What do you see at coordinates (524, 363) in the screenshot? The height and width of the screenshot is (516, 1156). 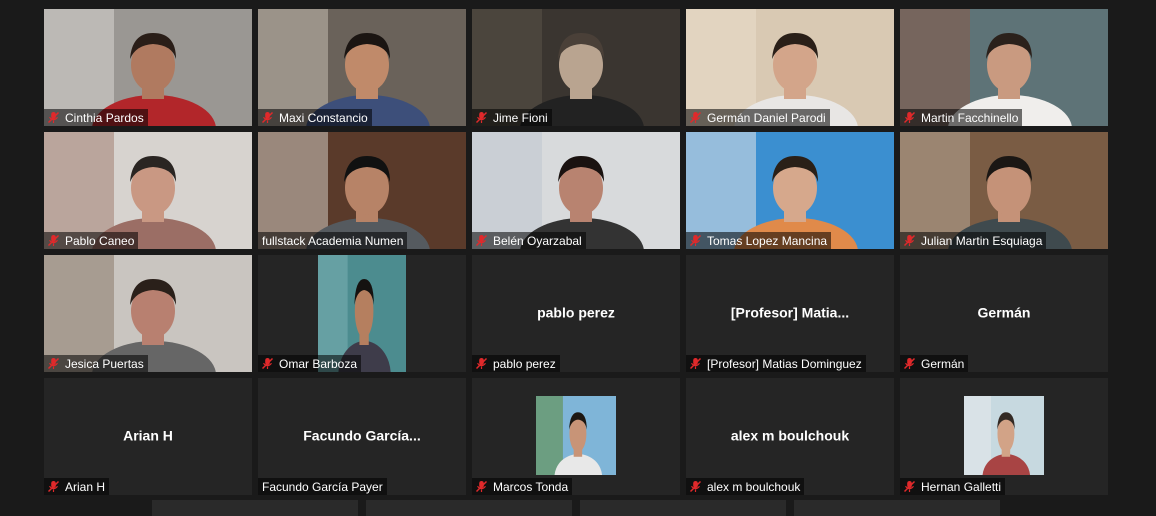 I see `participant-name: pablo perez` at bounding box center [524, 363].